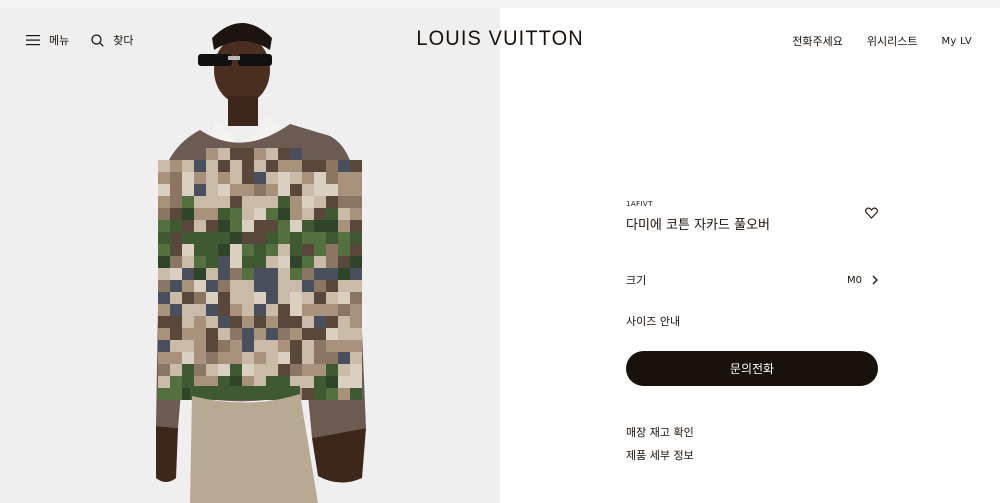 This screenshot has width=1000, height=503. I want to click on contact-call-button: 문의전화, so click(752, 368).